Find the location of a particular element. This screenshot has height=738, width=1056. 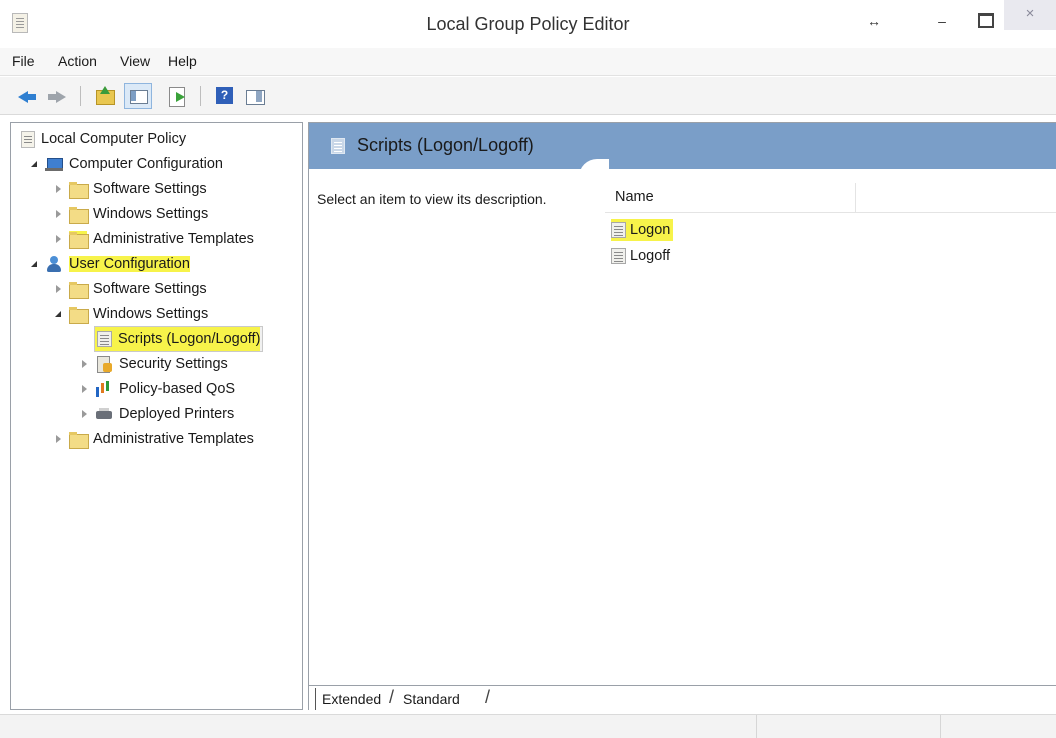

title-bar: Local Group Policy Editor ↔ – × is located at coordinates (528, 24).